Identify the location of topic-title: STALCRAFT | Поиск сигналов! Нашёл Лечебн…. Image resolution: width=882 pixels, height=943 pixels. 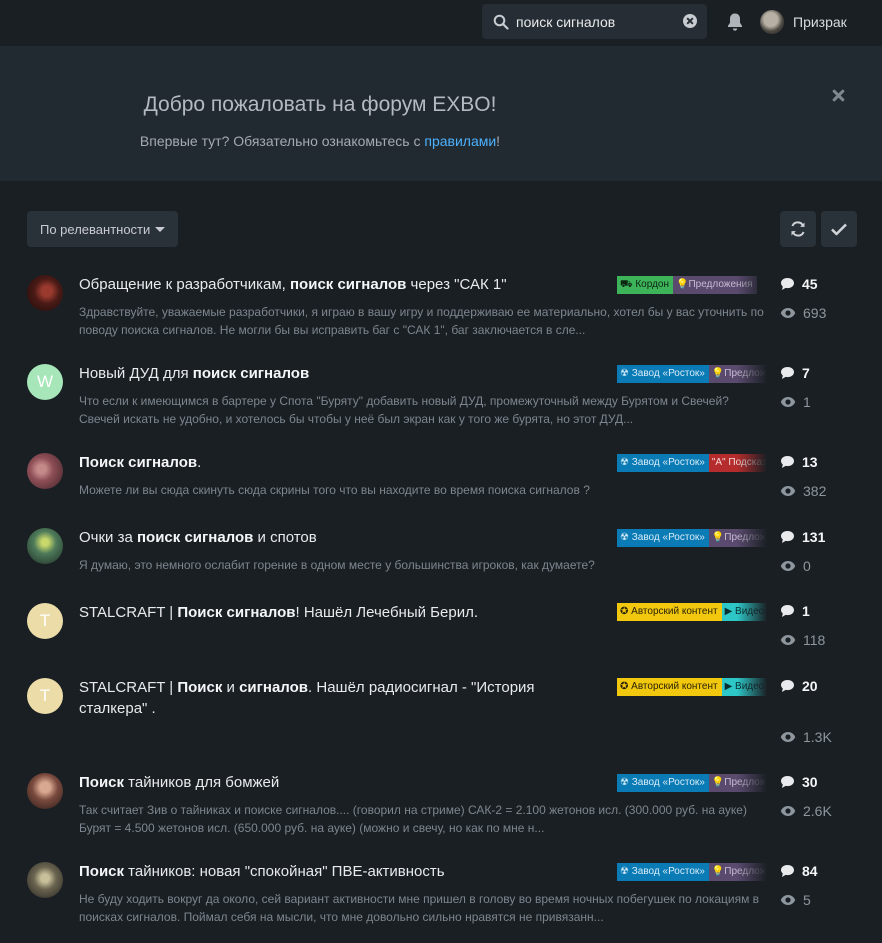
(339, 612).